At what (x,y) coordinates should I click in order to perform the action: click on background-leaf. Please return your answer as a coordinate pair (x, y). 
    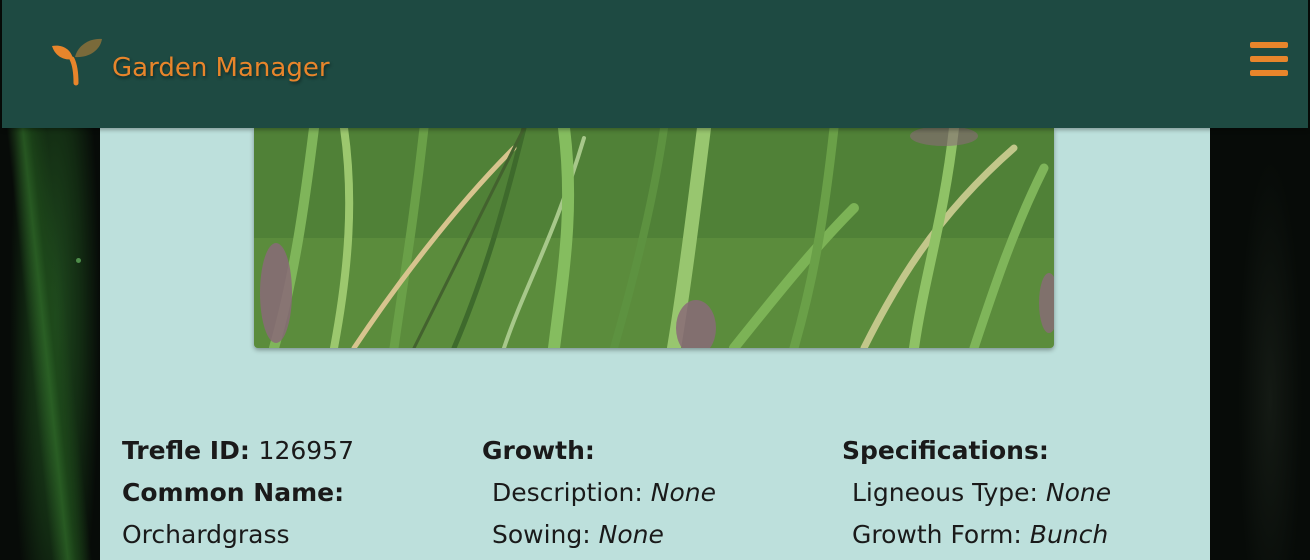
    Looking at the image, I should click on (50, 339).